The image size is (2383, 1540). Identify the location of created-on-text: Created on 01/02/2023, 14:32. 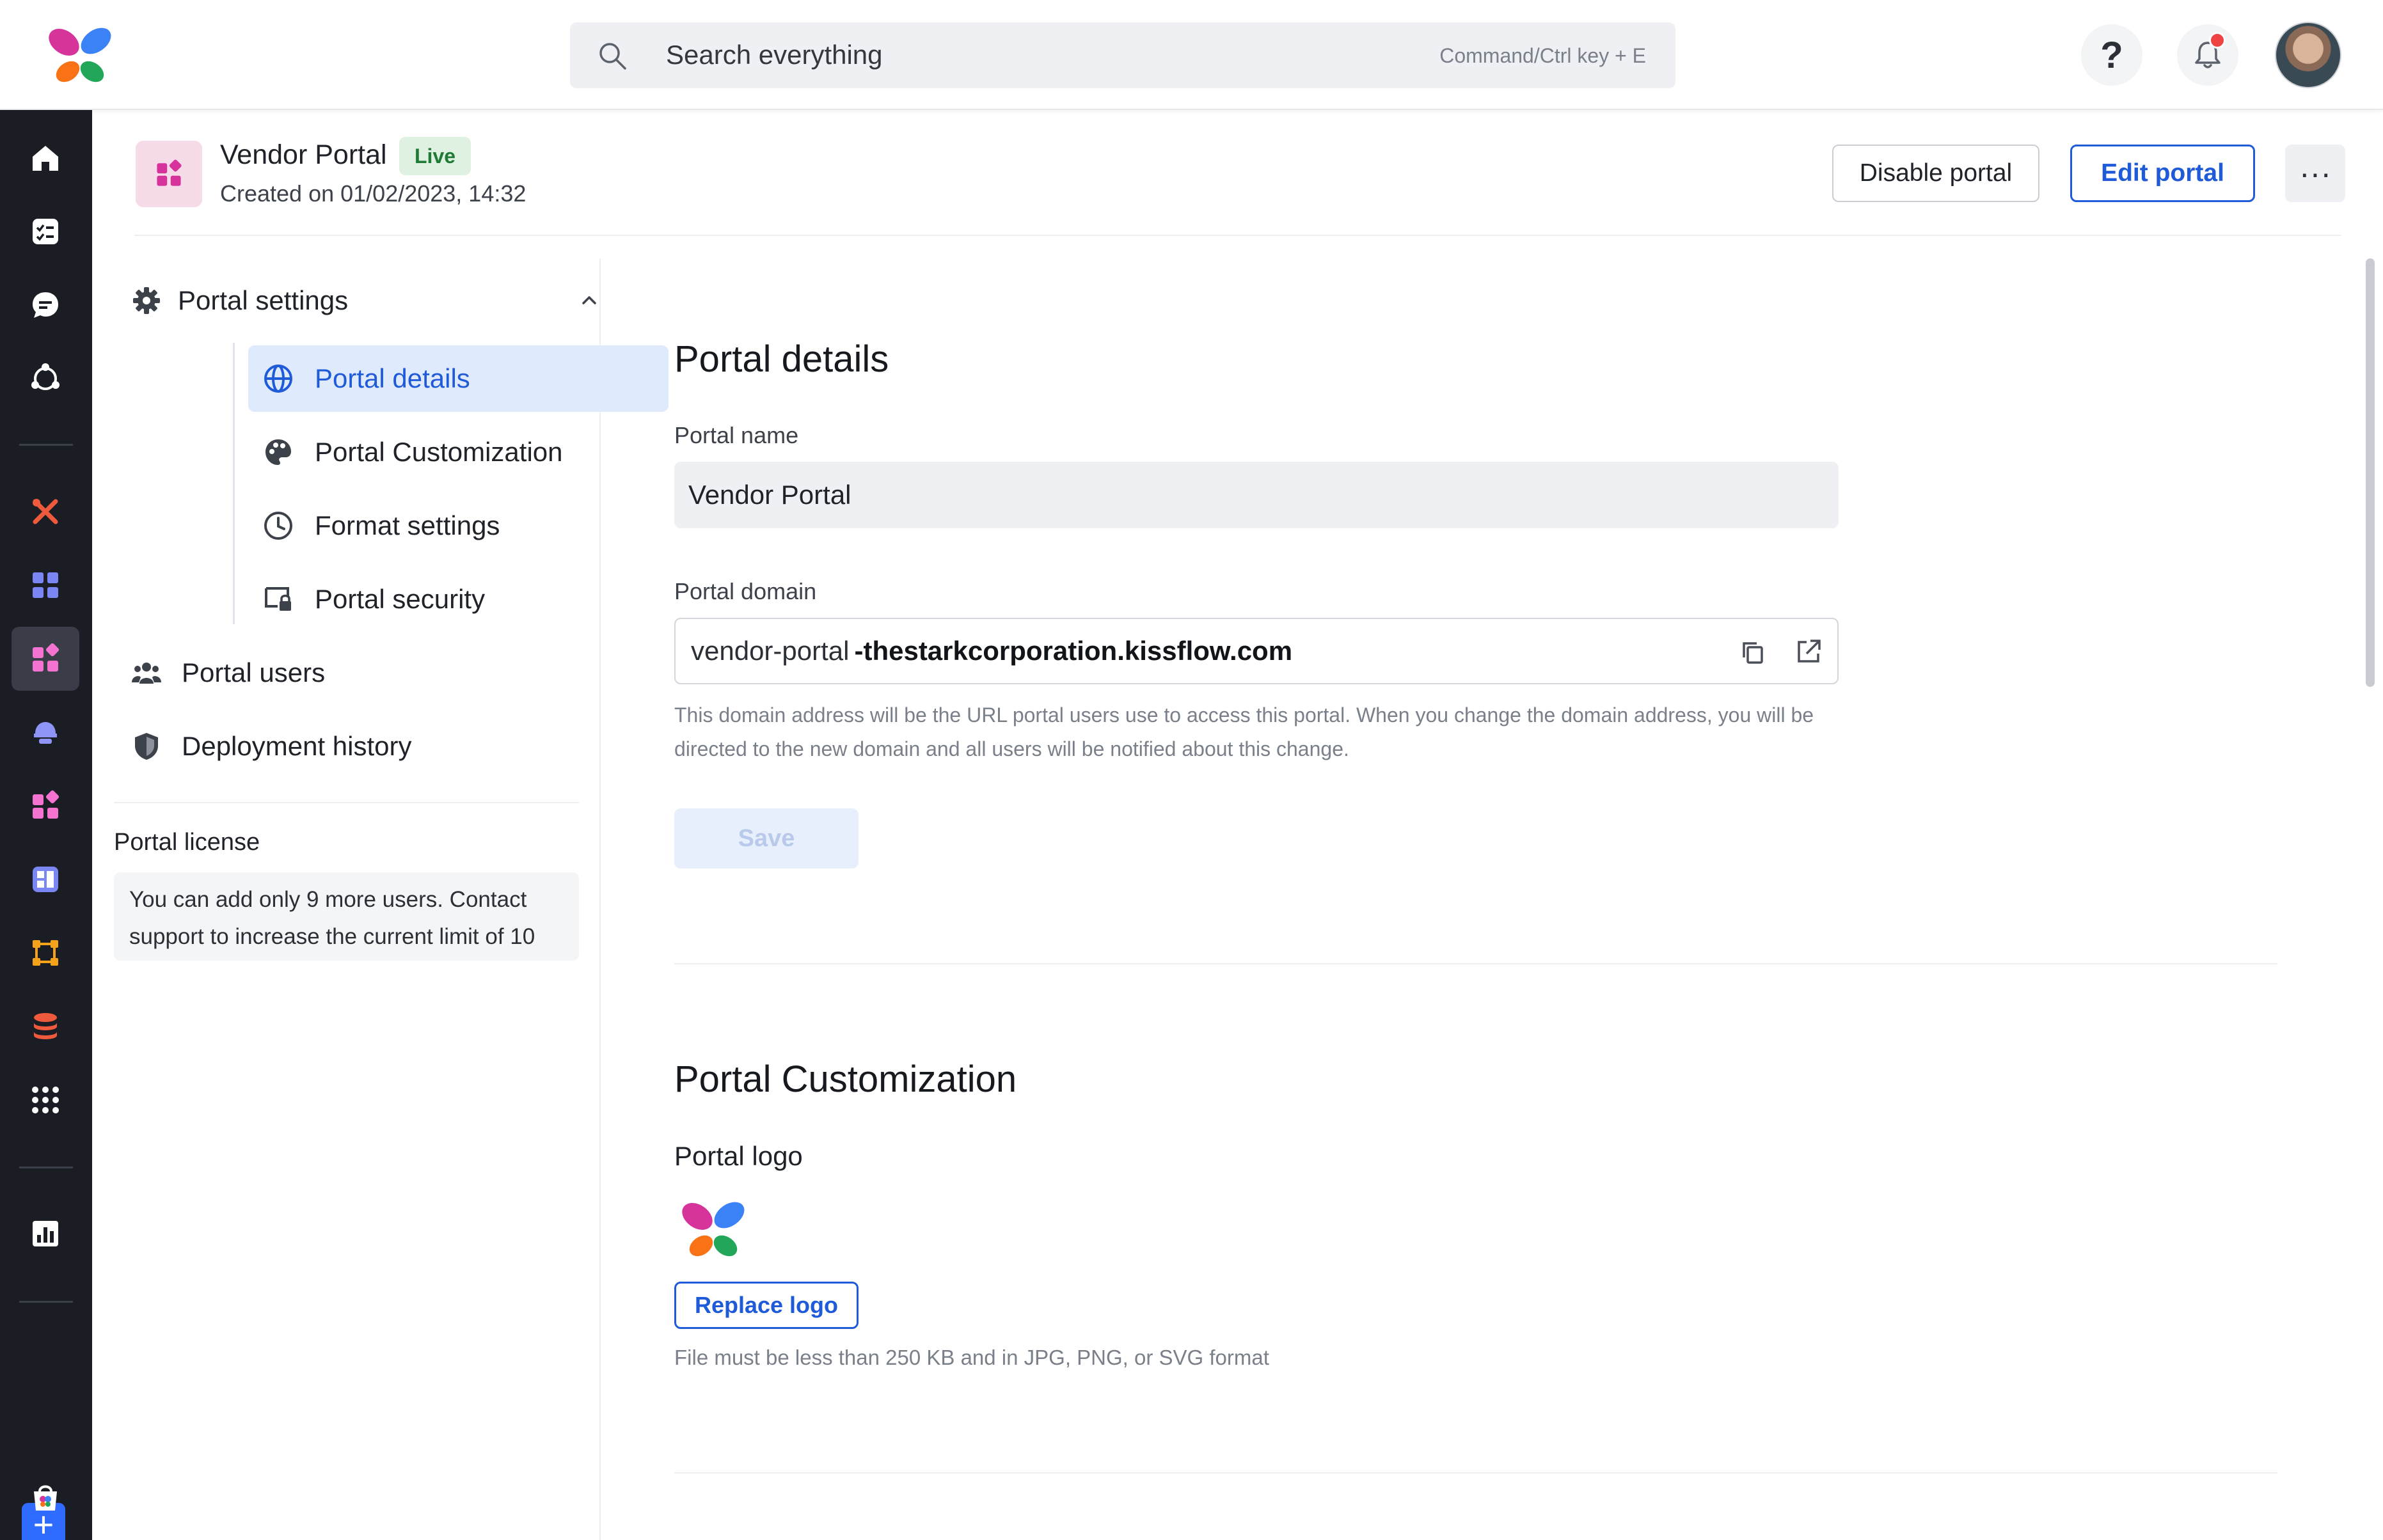
(373, 193).